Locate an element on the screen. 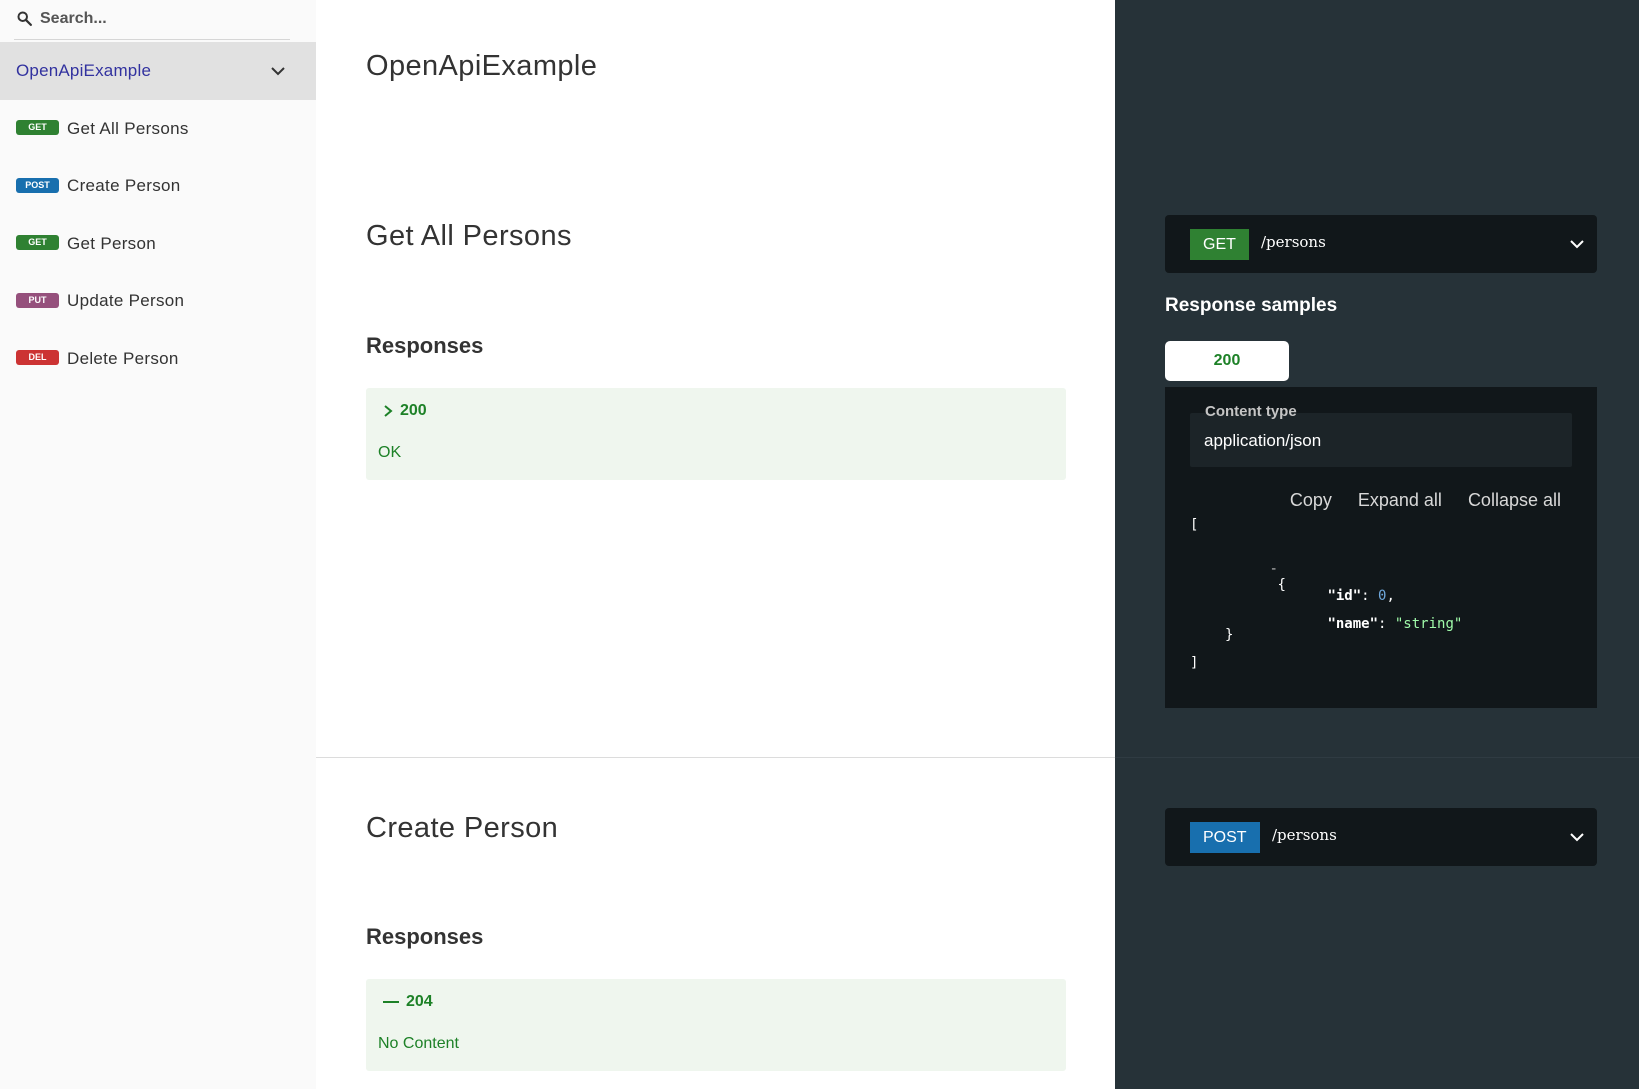 The width and height of the screenshot is (1639, 1089). response-204: 204 No Content is located at coordinates (716, 1025).